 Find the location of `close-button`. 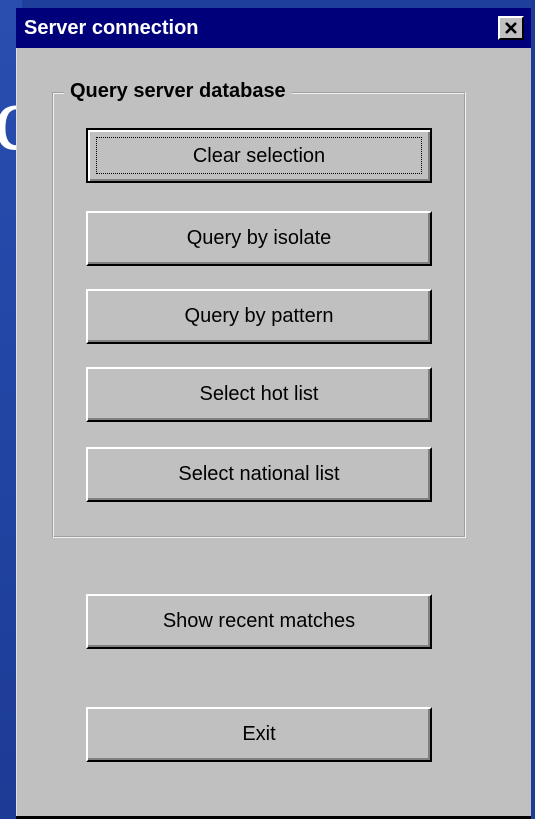

close-button is located at coordinates (511, 28).